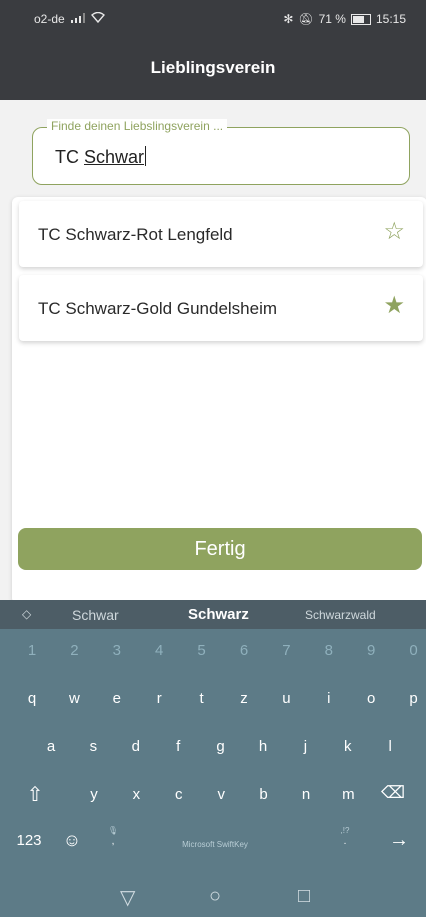 The image size is (426, 917). Describe the element at coordinates (94, 794) in the screenshot. I see `key-y: y` at that location.